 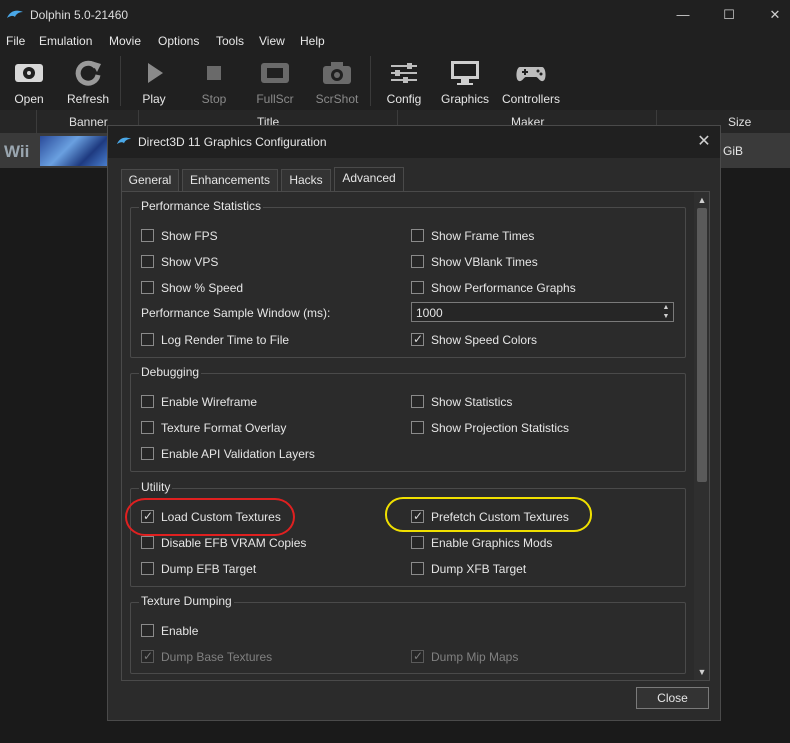 I want to click on group-title: Texture Dumping, so click(x=186, y=601).